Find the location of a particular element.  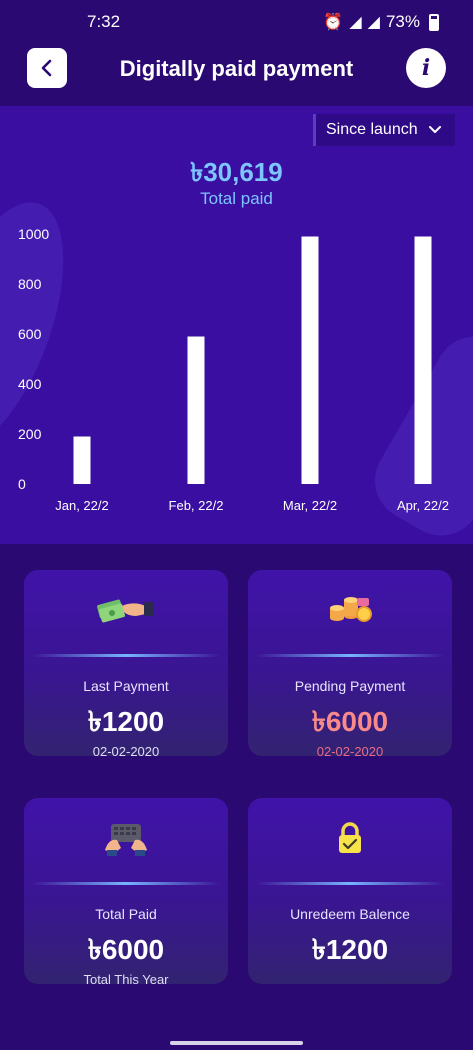

money-payment-icon is located at coordinates (126, 610).